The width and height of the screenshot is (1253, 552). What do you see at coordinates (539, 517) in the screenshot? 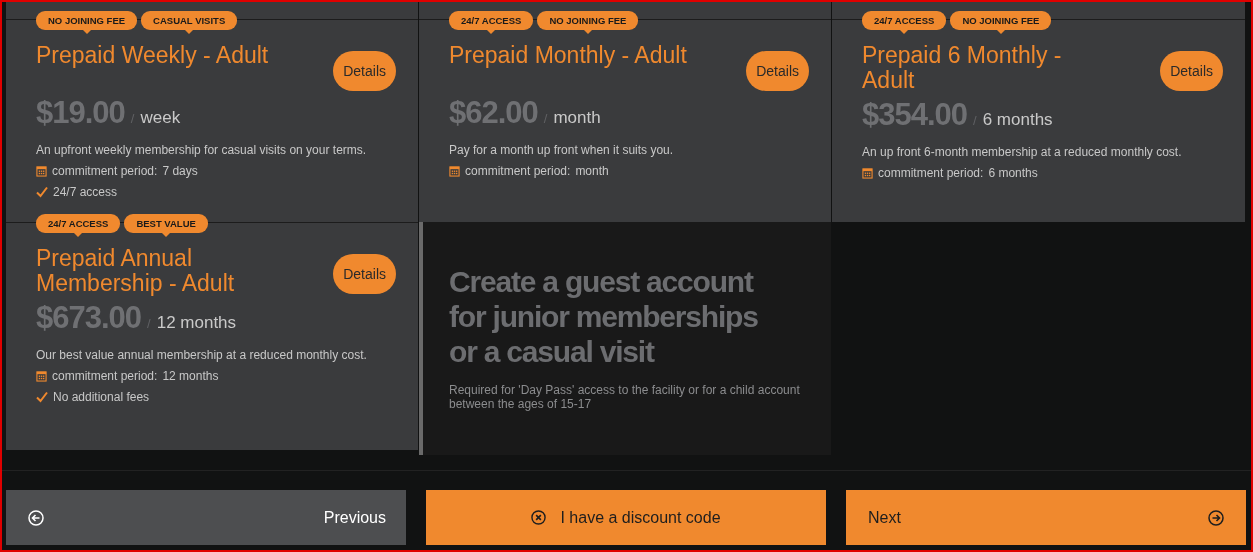
I see `close-circle-icon` at bounding box center [539, 517].